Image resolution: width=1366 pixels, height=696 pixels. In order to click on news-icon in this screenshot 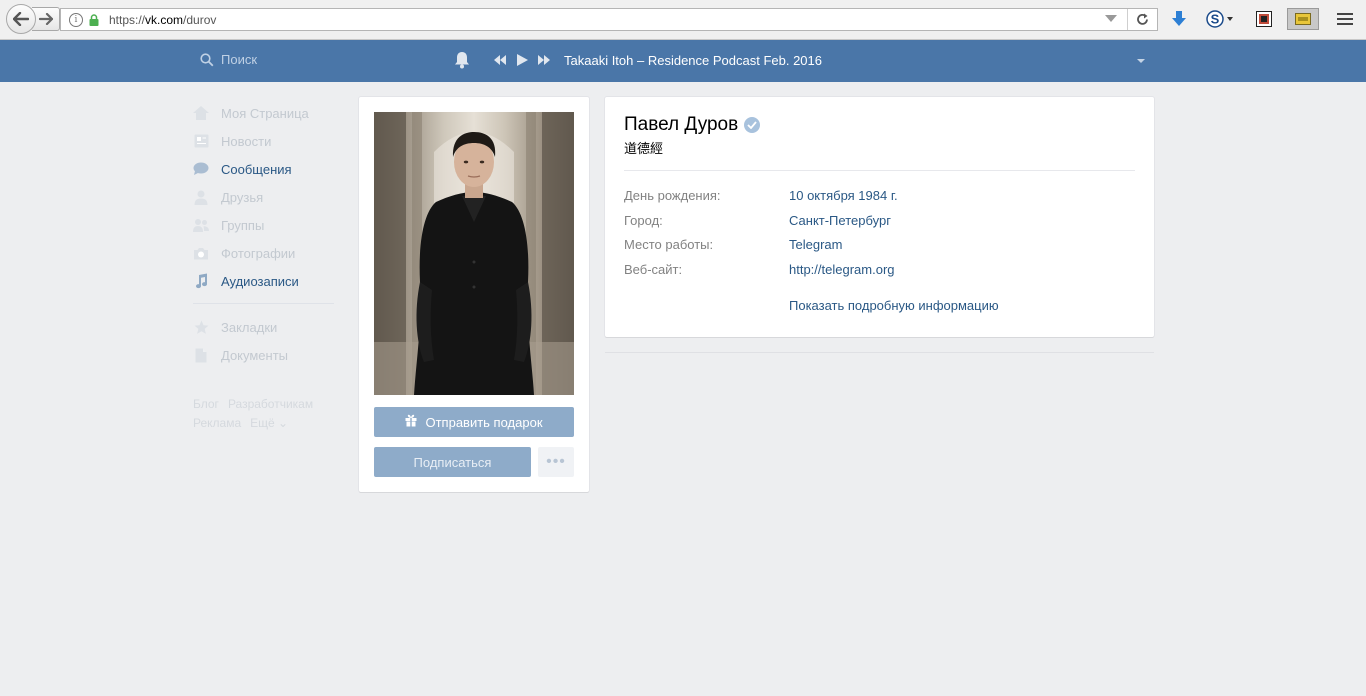, I will do `click(201, 141)`.